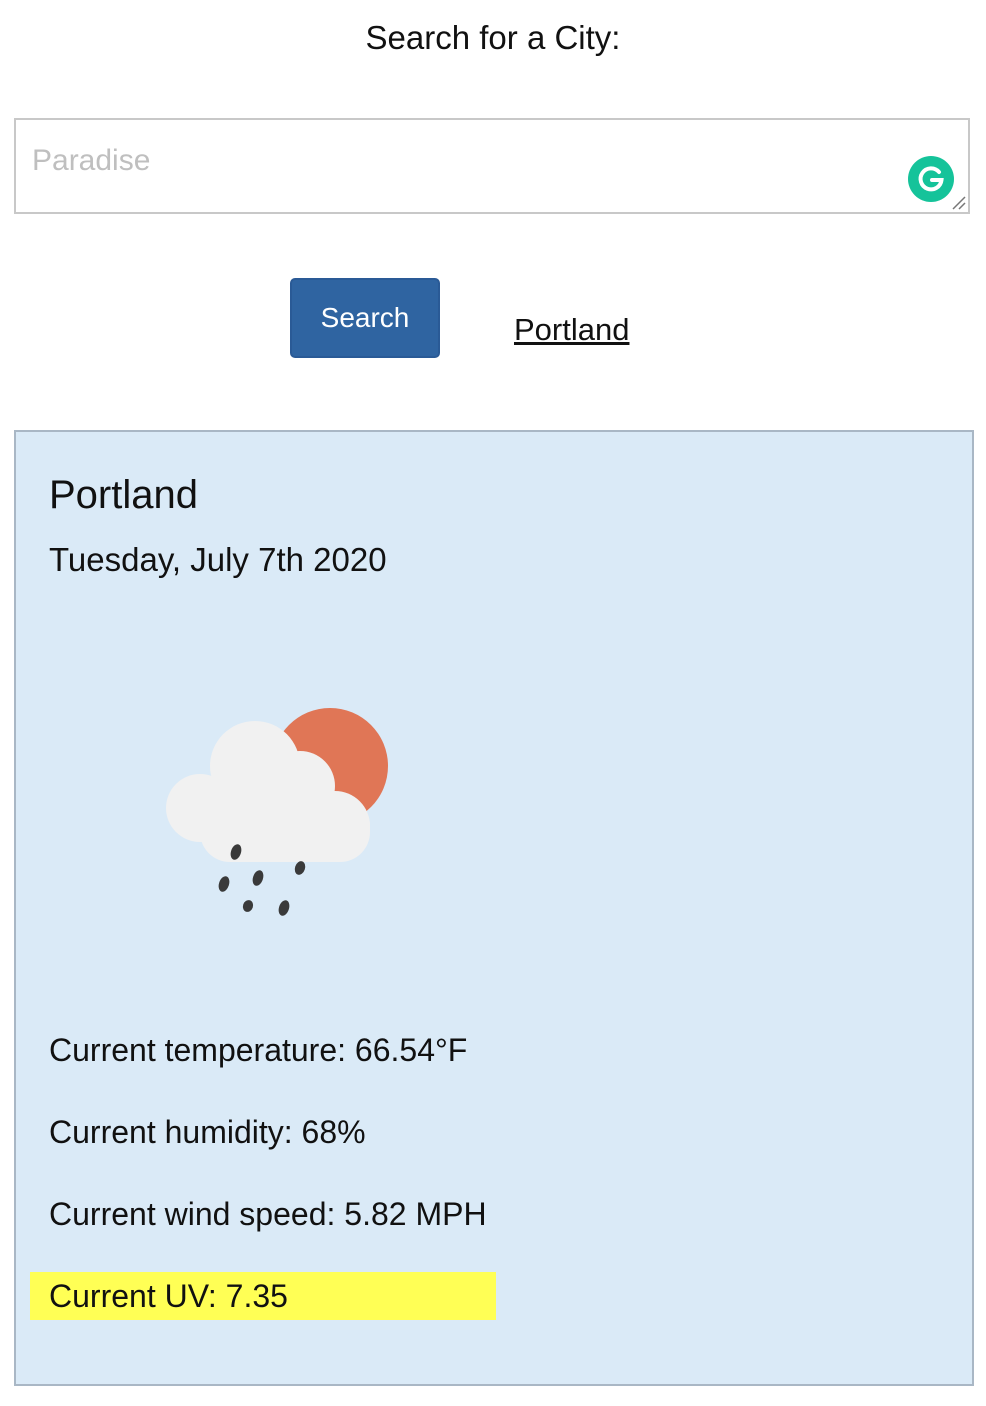 This screenshot has width=986, height=1406. Describe the element at coordinates (571, 330) in the screenshot. I see `history-item-portland: Portland` at that location.